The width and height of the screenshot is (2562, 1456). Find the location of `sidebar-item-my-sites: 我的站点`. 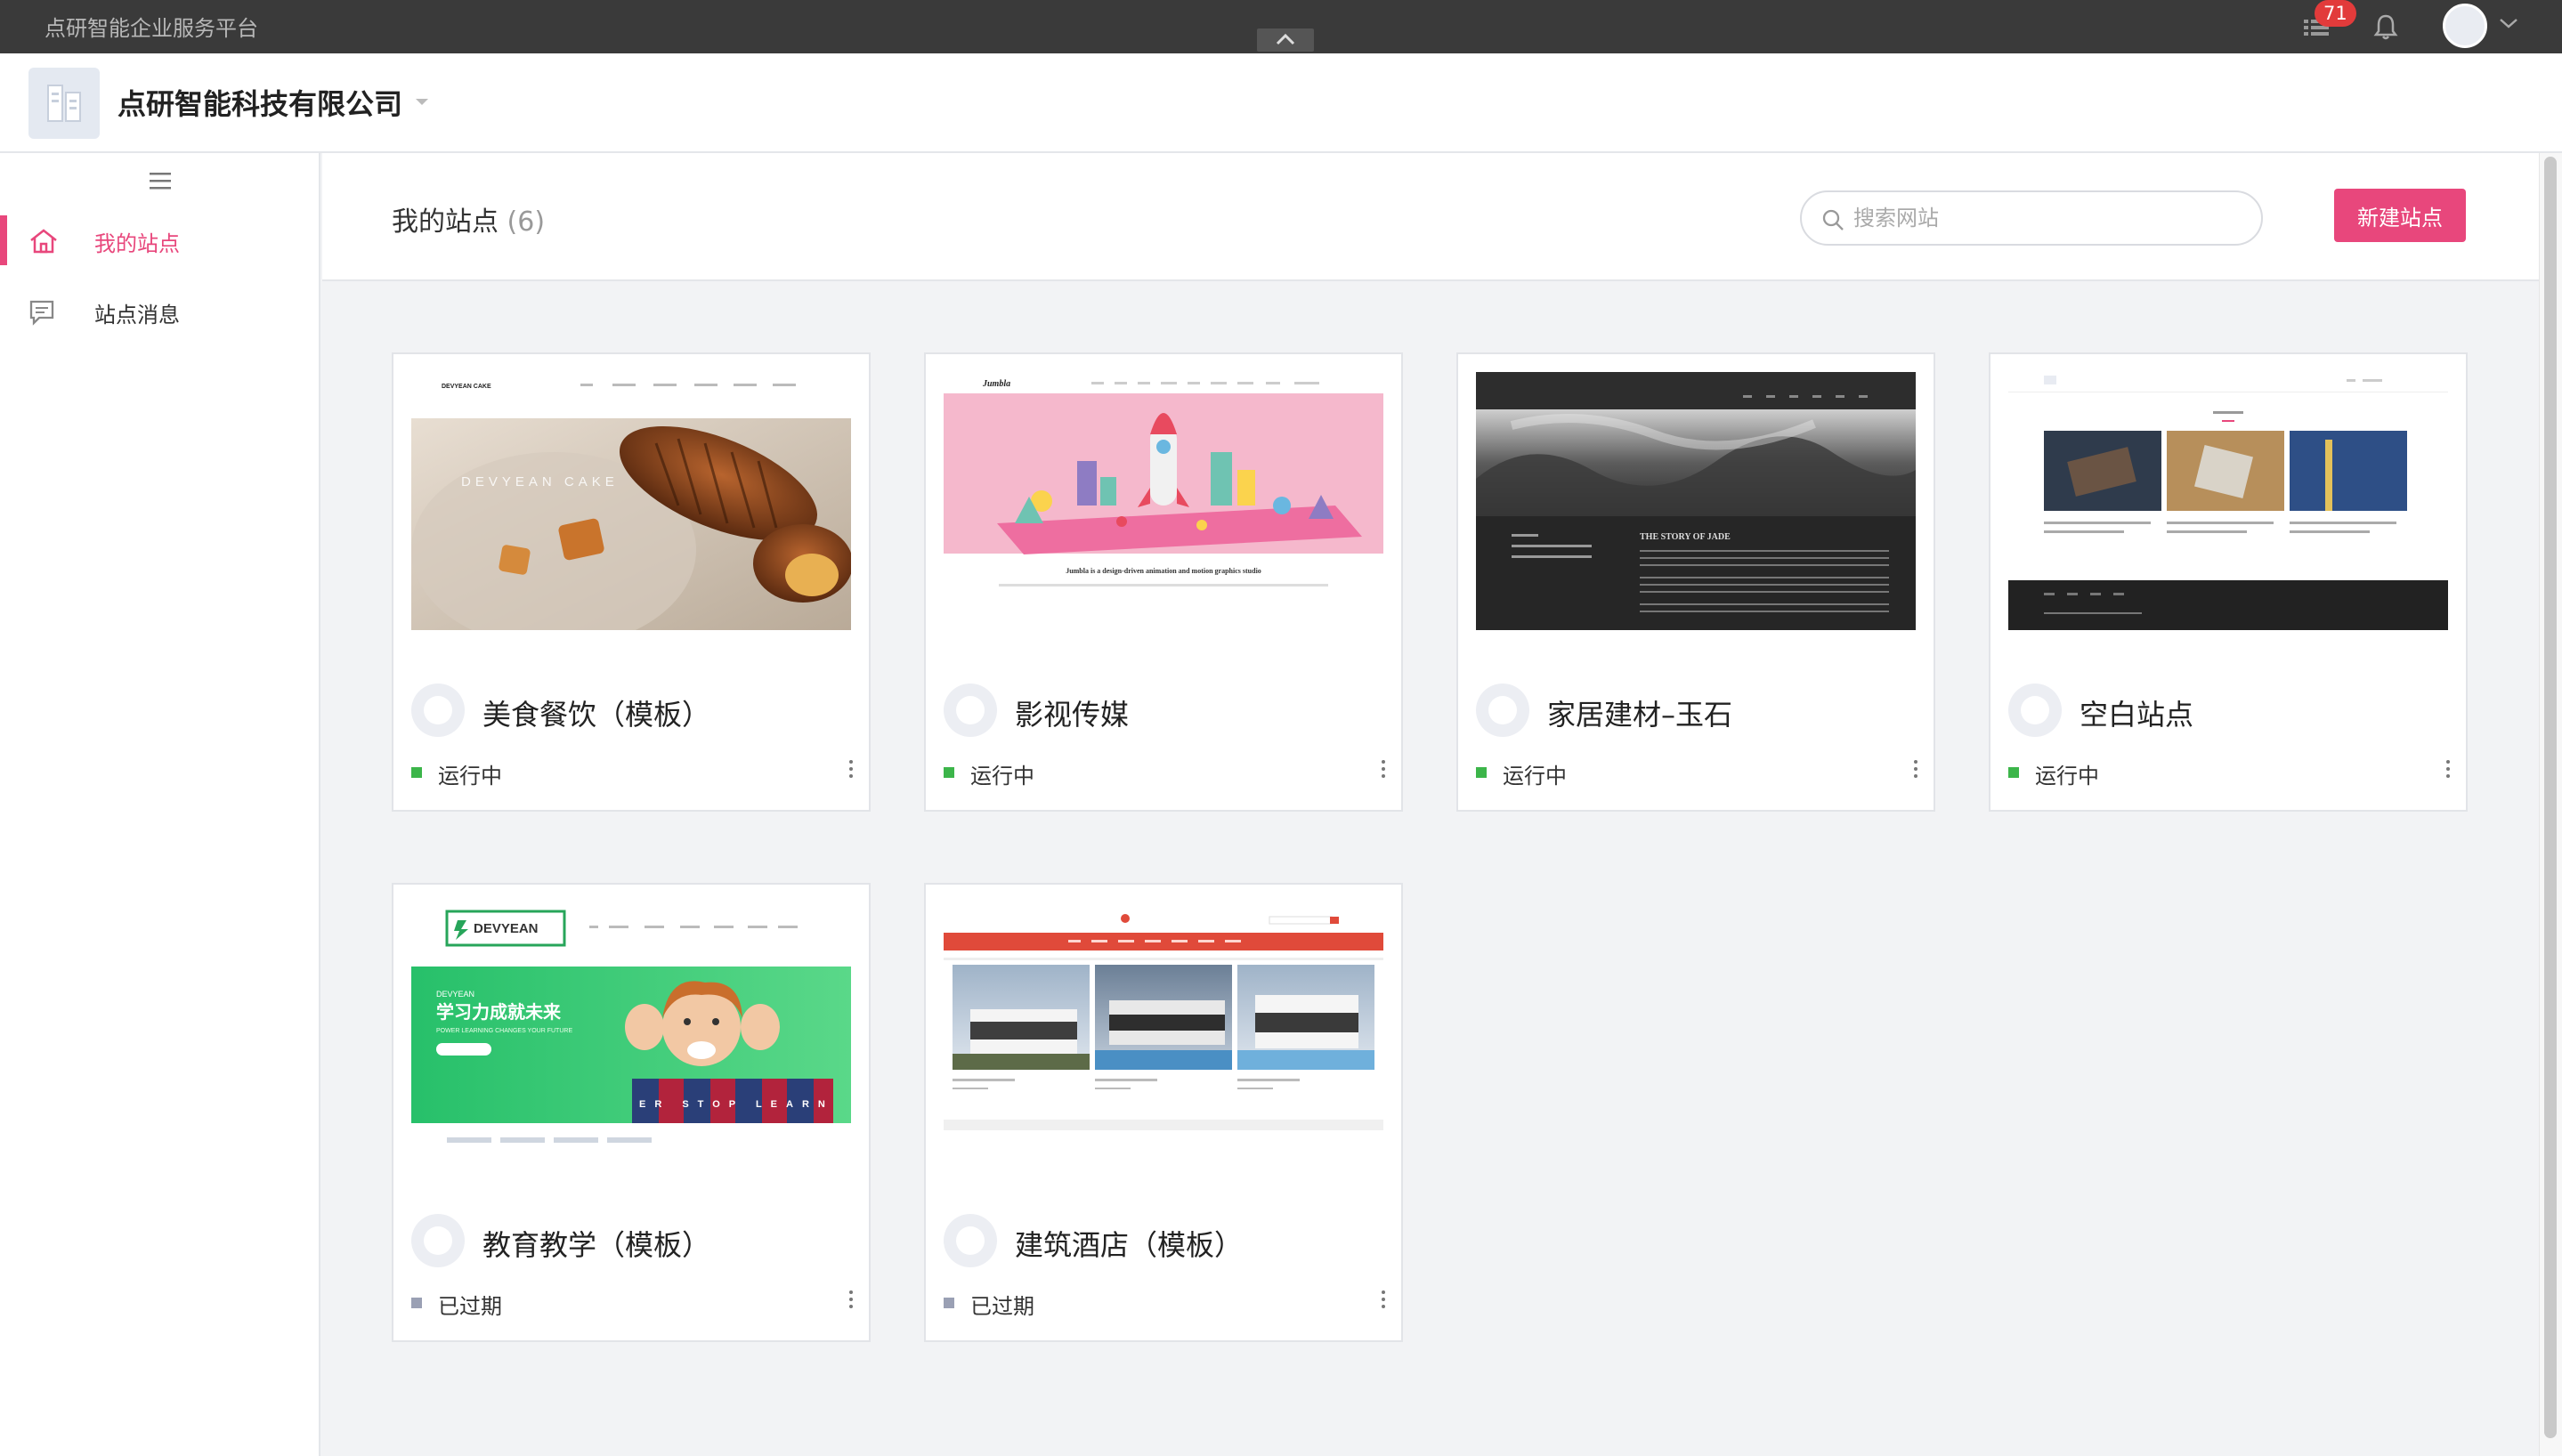

sidebar-item-my-sites: 我的站点 is located at coordinates (159, 240).